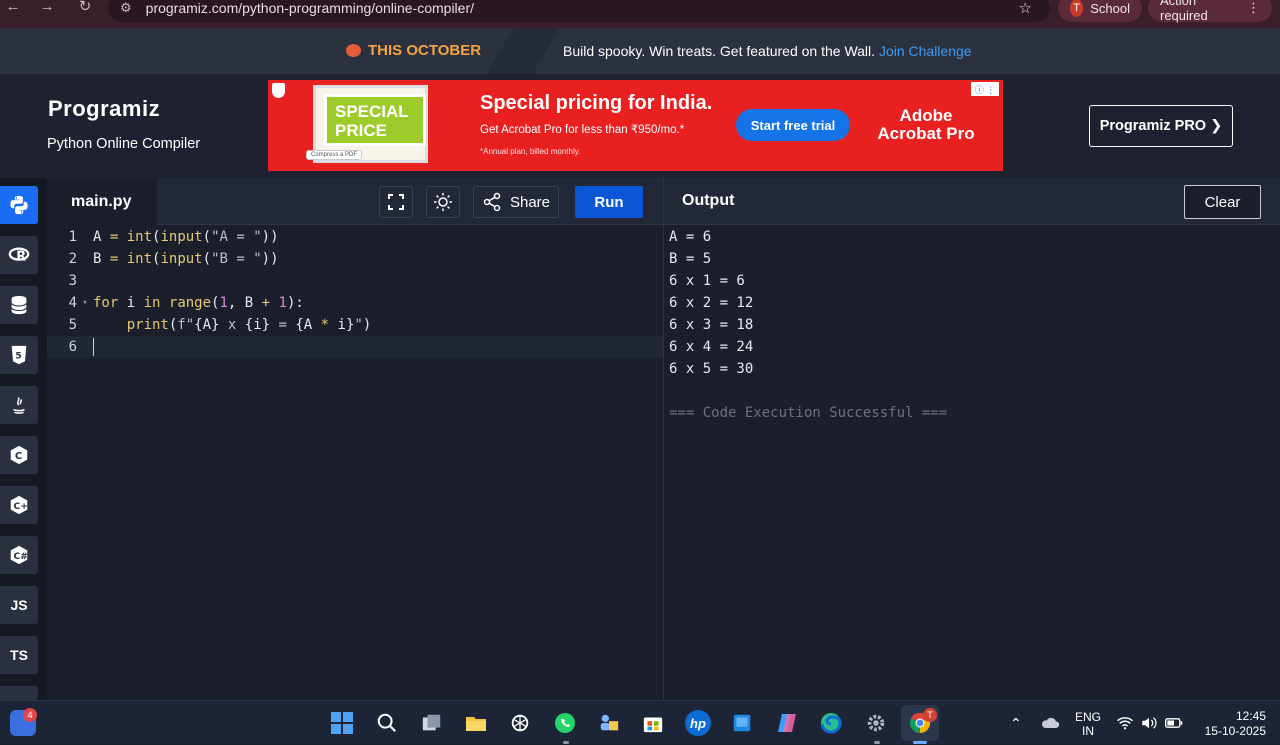 The height and width of the screenshot is (745, 1280). What do you see at coordinates (520, 723) in the screenshot?
I see `chatgpt-icon` at bounding box center [520, 723].